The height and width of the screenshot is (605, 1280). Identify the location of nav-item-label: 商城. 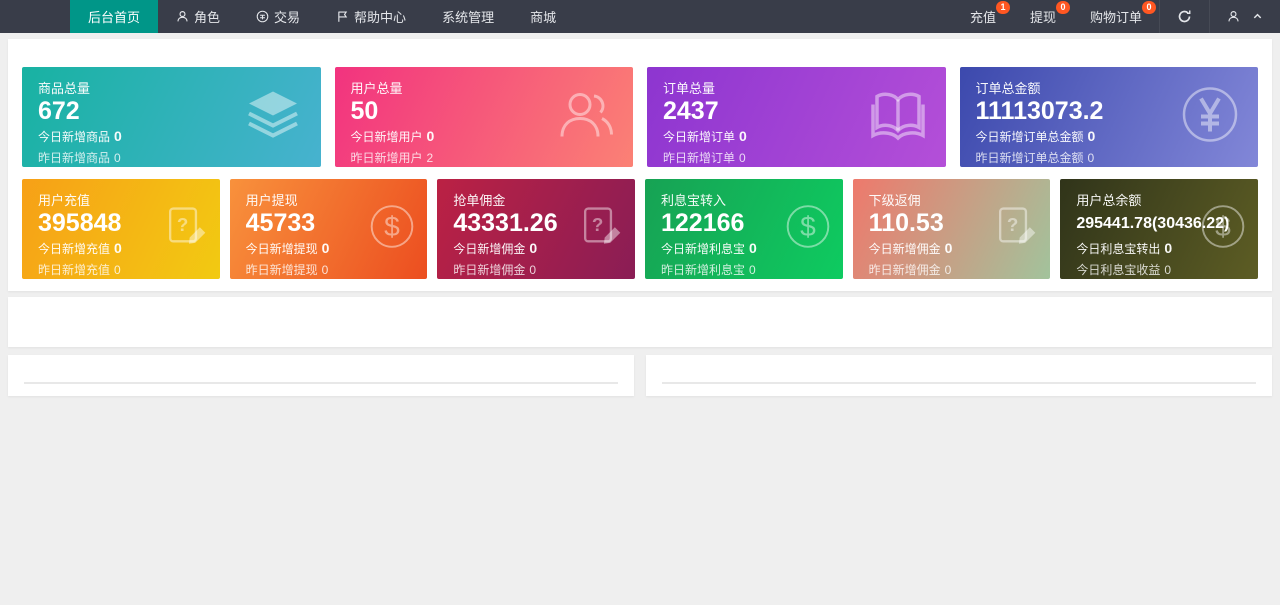
(543, 17).